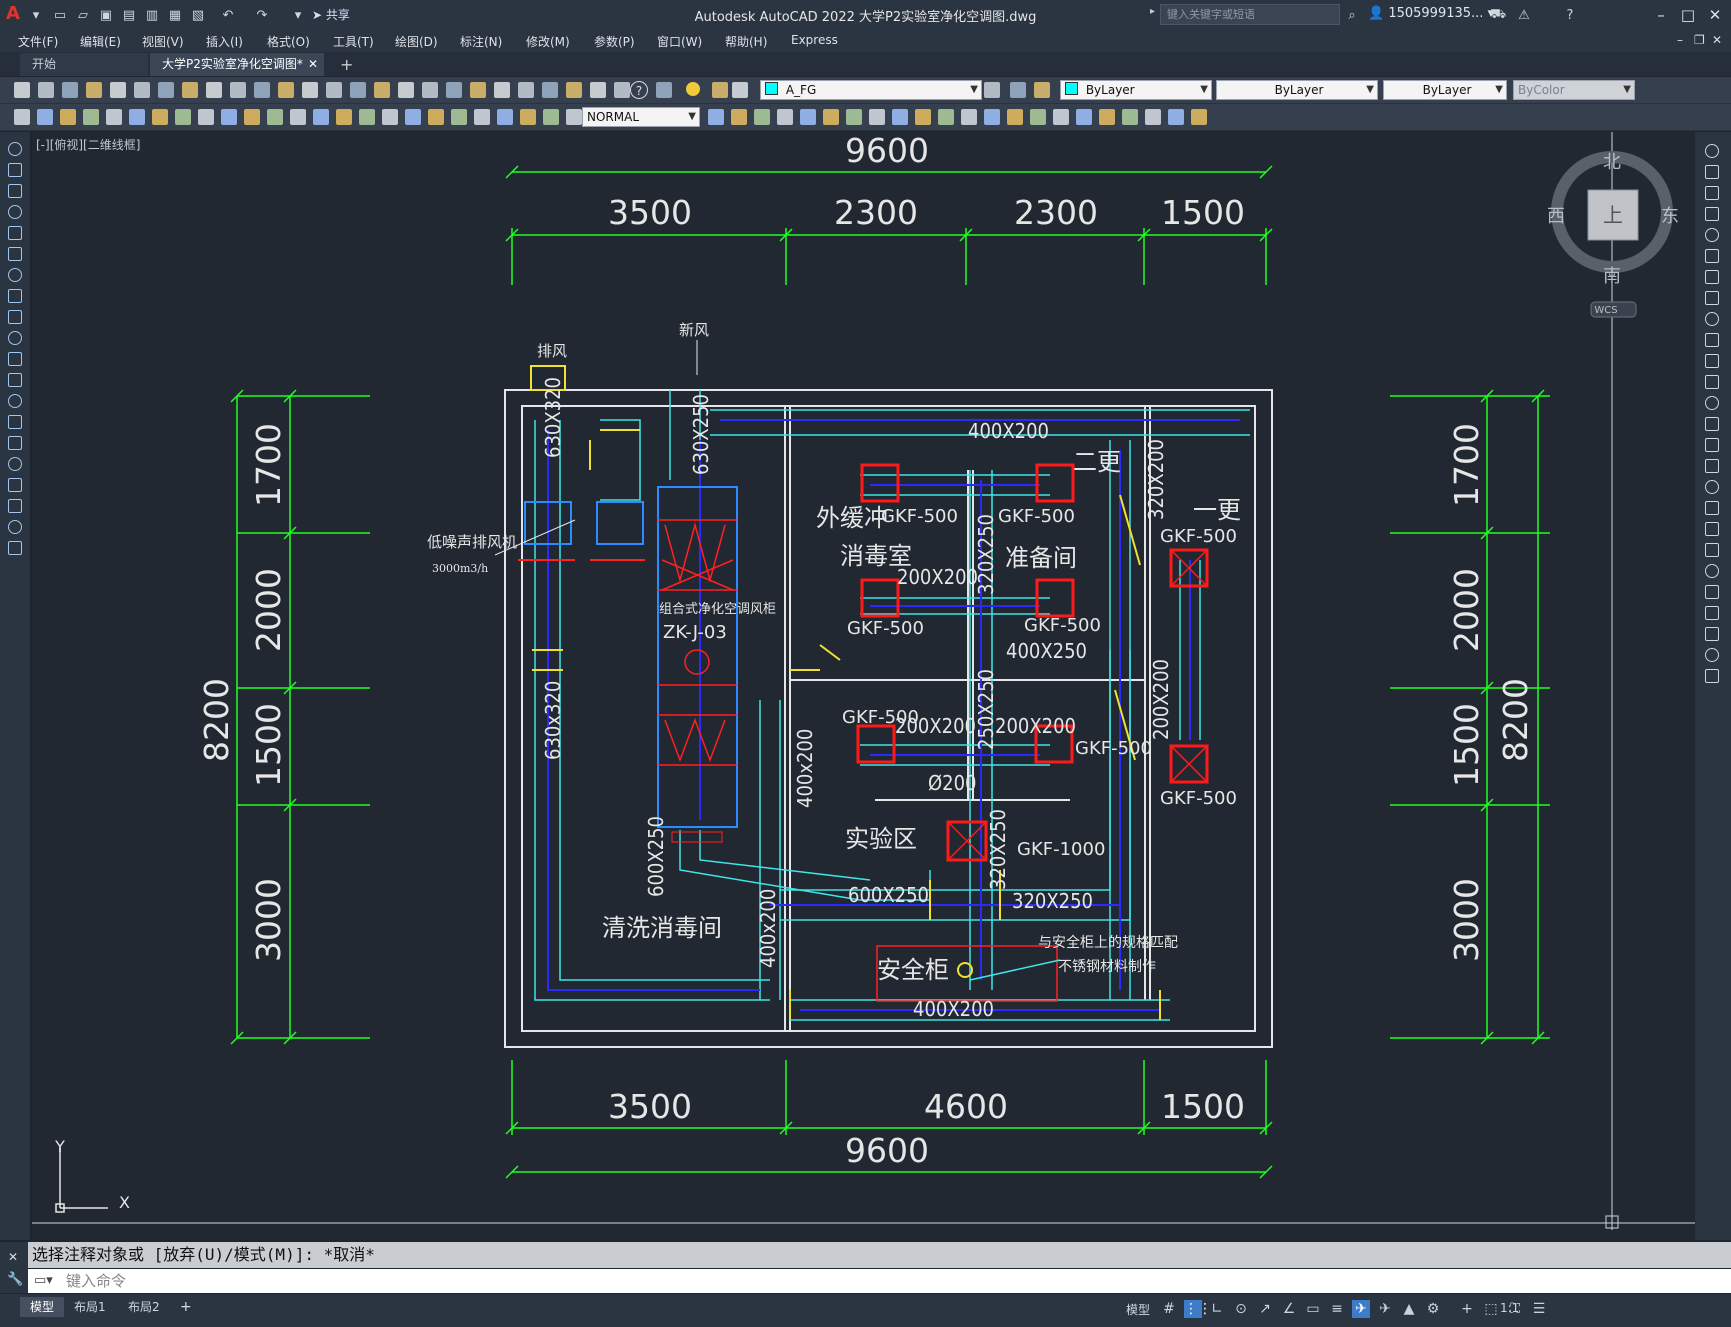  What do you see at coordinates (1169, 1309) in the screenshot?
I see `status-toggle-icon: #` at bounding box center [1169, 1309].